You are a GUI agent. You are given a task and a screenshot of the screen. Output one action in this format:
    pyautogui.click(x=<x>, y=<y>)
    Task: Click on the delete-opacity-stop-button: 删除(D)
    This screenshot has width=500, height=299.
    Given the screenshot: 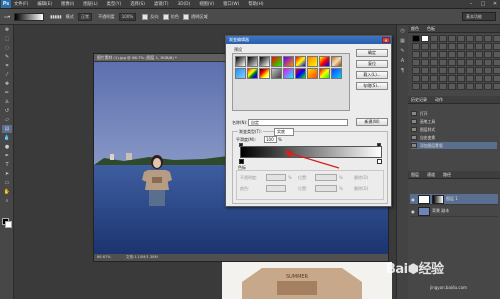 What is the action you would take?
    pyautogui.click(x=361, y=178)
    